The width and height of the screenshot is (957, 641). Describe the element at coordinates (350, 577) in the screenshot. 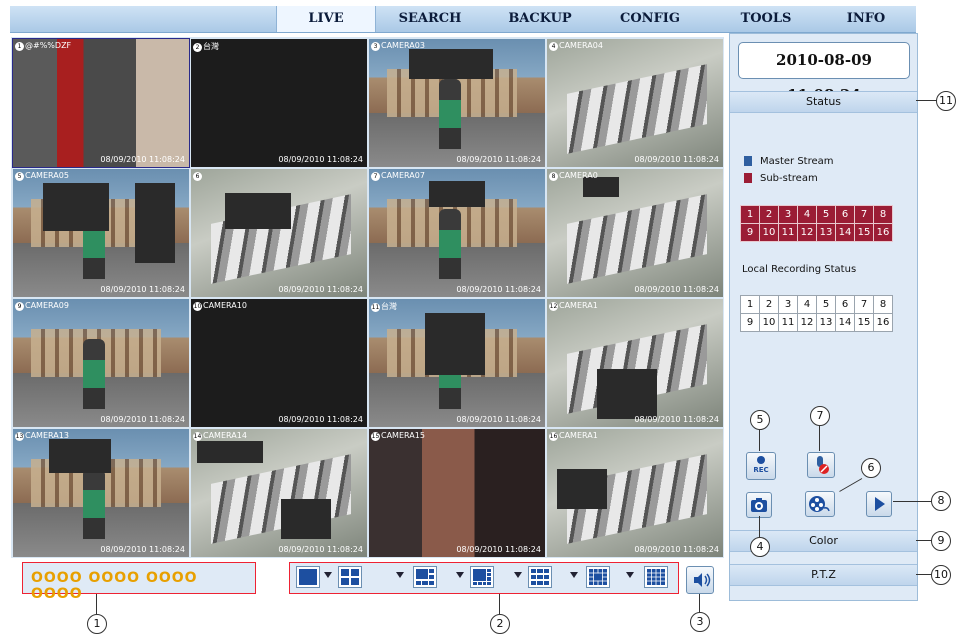

I see `layout-4-button` at that location.